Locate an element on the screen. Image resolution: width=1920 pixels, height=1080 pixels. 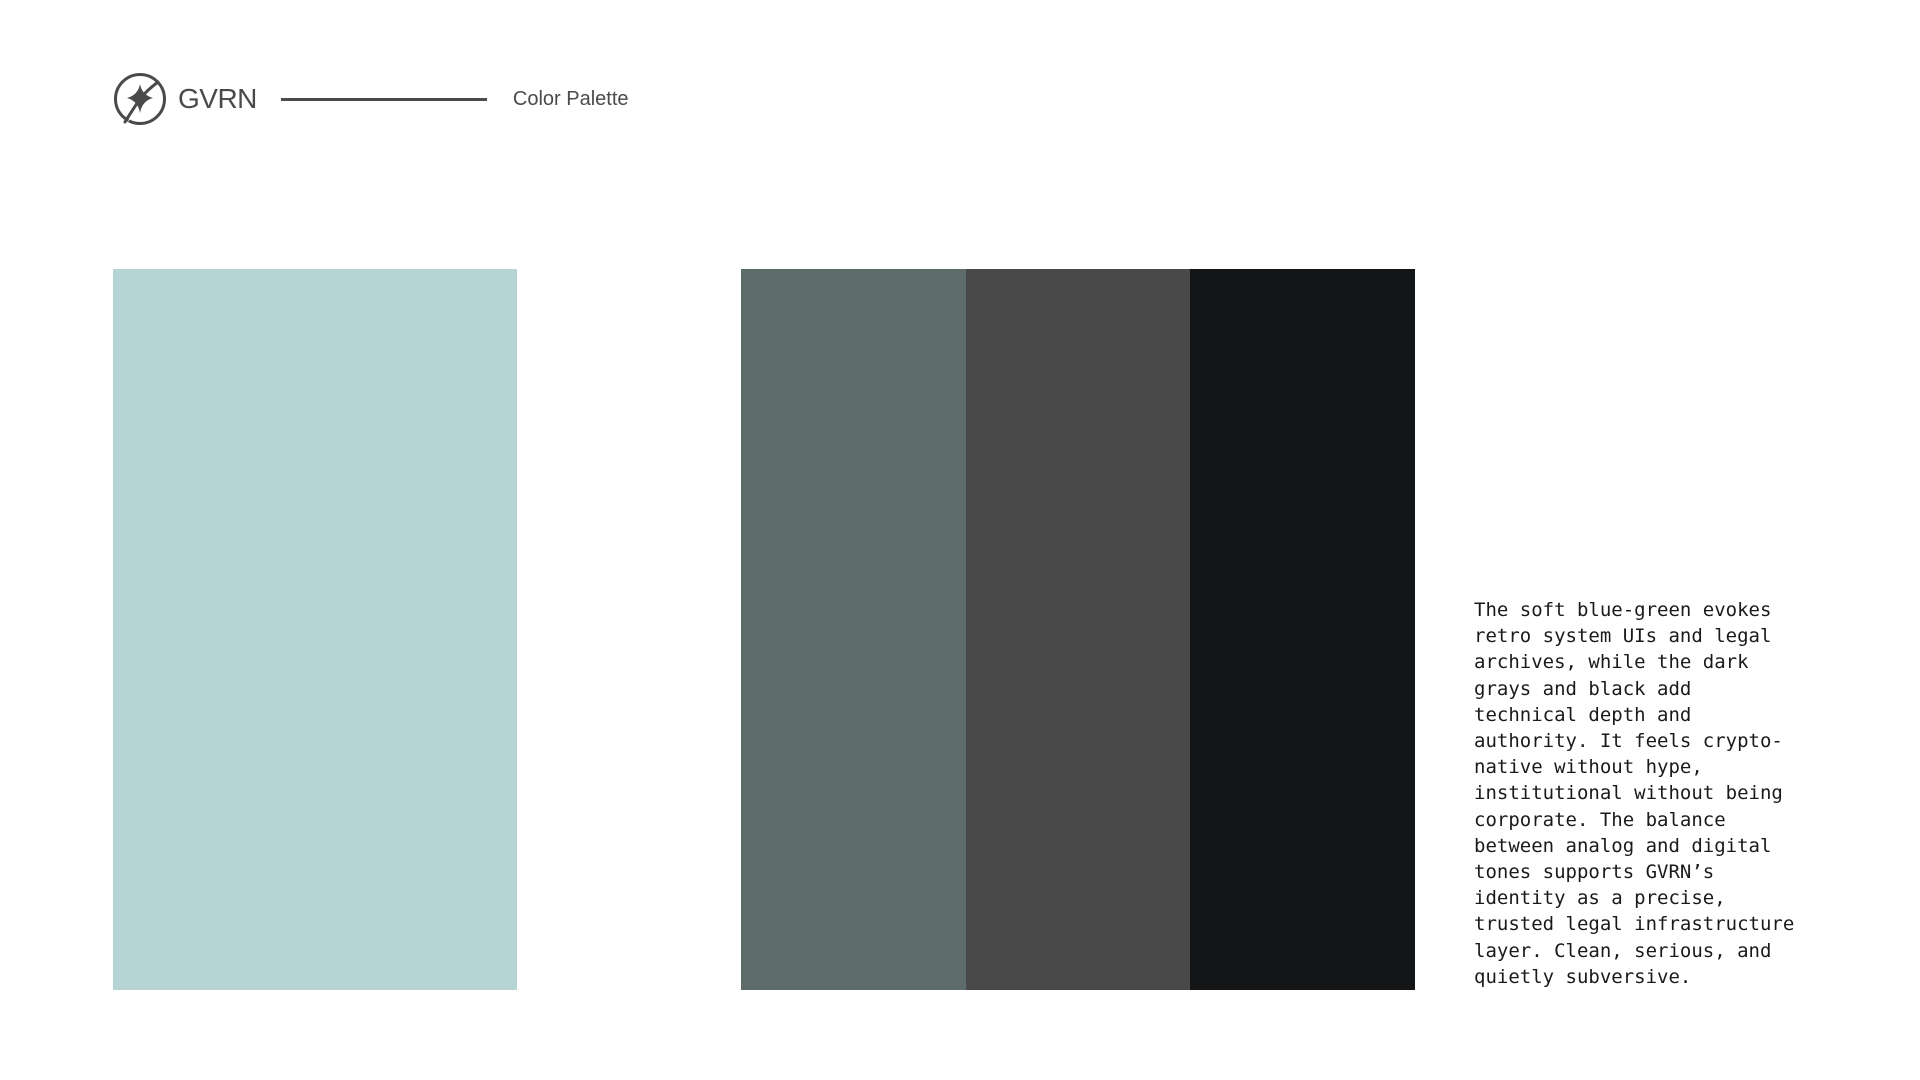
header-divider is located at coordinates (383, 99).